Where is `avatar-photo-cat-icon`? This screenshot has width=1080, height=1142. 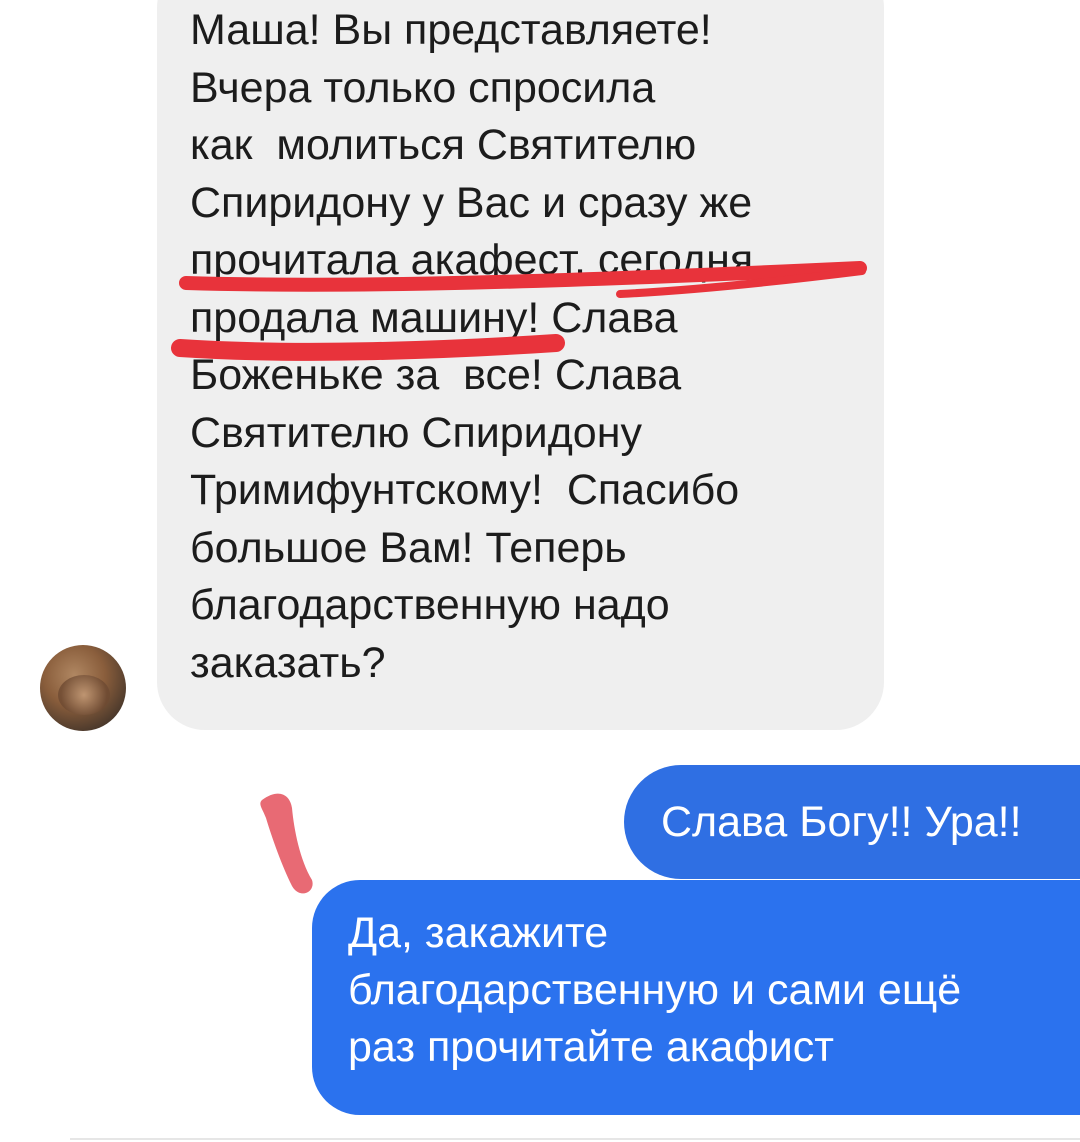
avatar-photo-cat-icon is located at coordinates (84, 695).